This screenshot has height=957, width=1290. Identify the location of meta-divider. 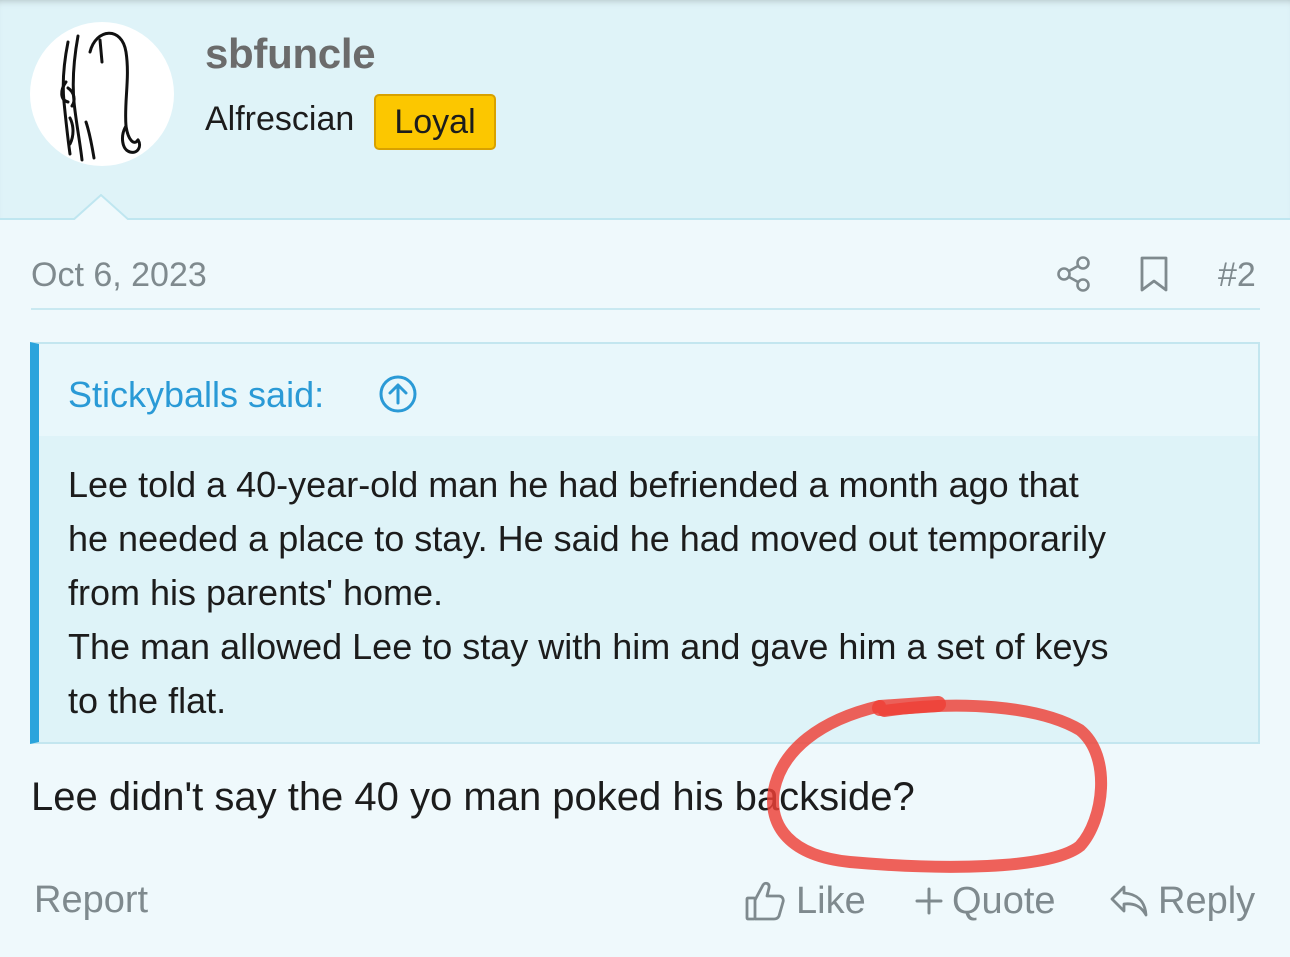
(645, 309).